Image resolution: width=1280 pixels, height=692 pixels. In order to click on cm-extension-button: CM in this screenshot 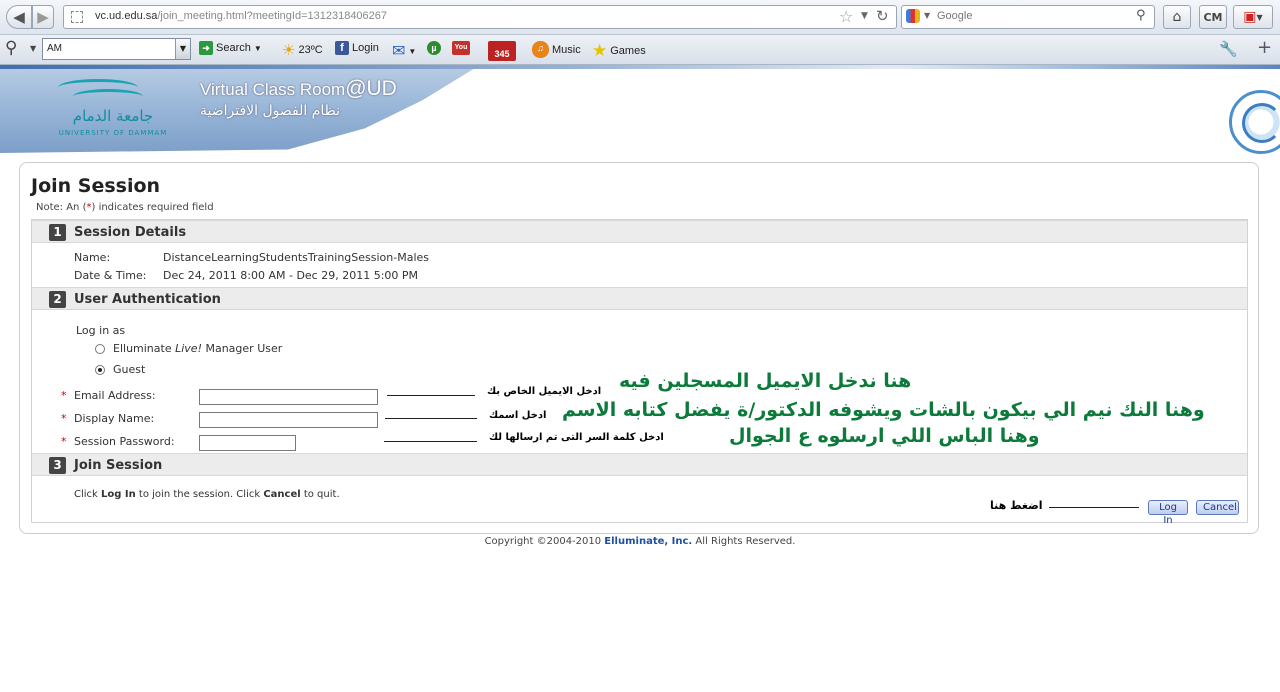, I will do `click(1213, 17)`.